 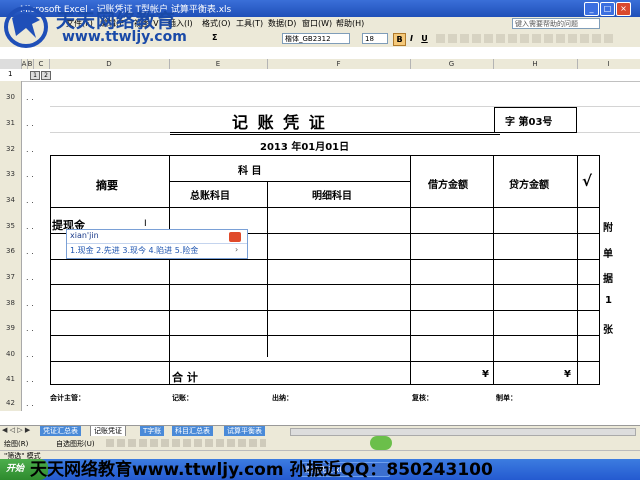 I want to click on header-summary: 摘要, so click(x=107, y=185).